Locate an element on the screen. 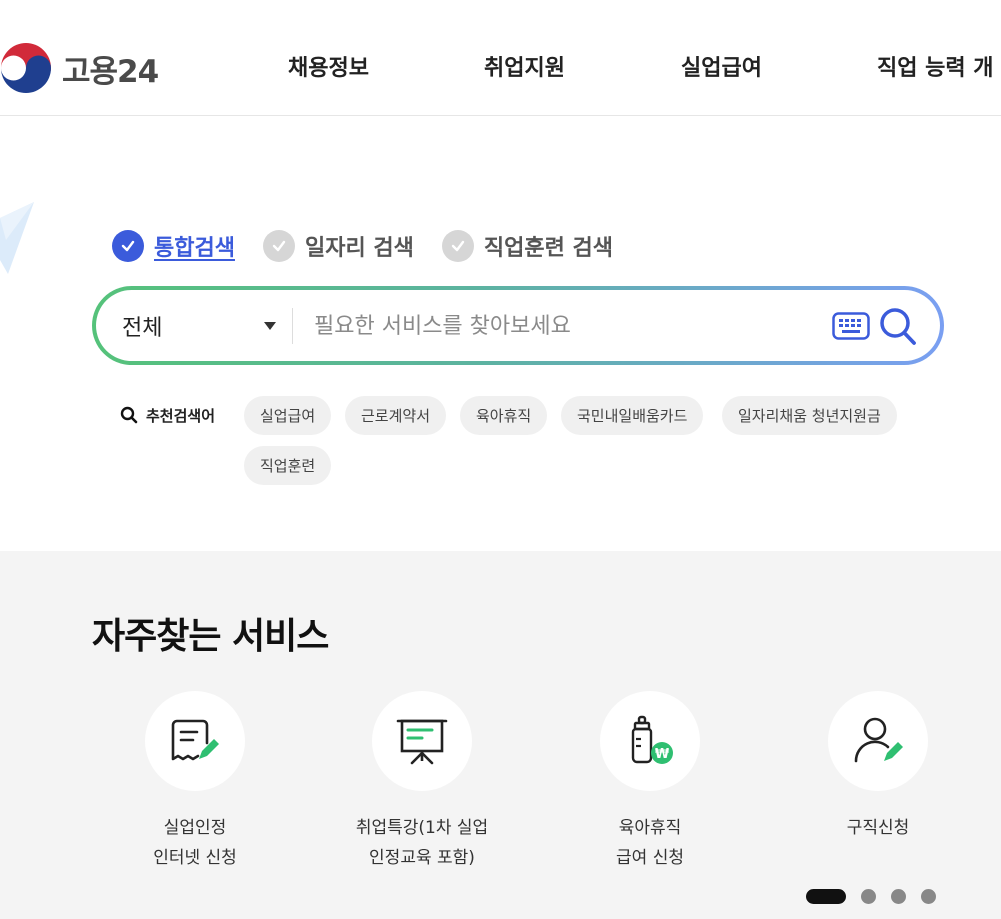 This screenshot has width=1001, height=919. search-bar: 전체 is located at coordinates (518, 325).